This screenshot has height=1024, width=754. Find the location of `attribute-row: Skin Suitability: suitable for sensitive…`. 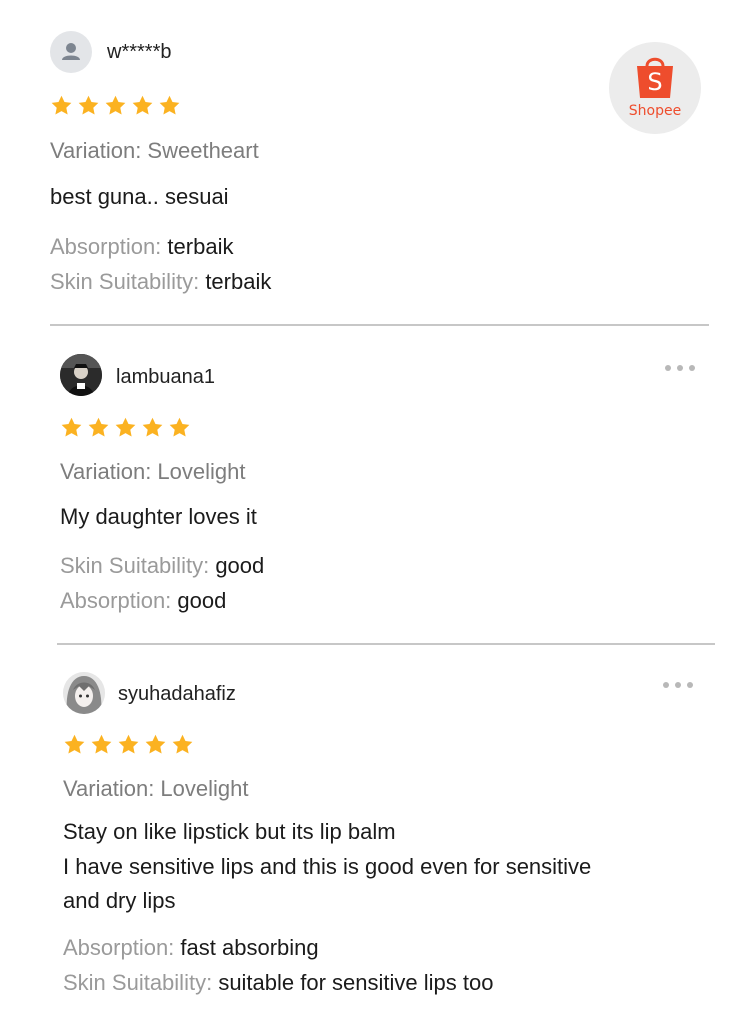

attribute-row: Skin Suitability: suitable for sensitive… is located at coordinates (278, 983).